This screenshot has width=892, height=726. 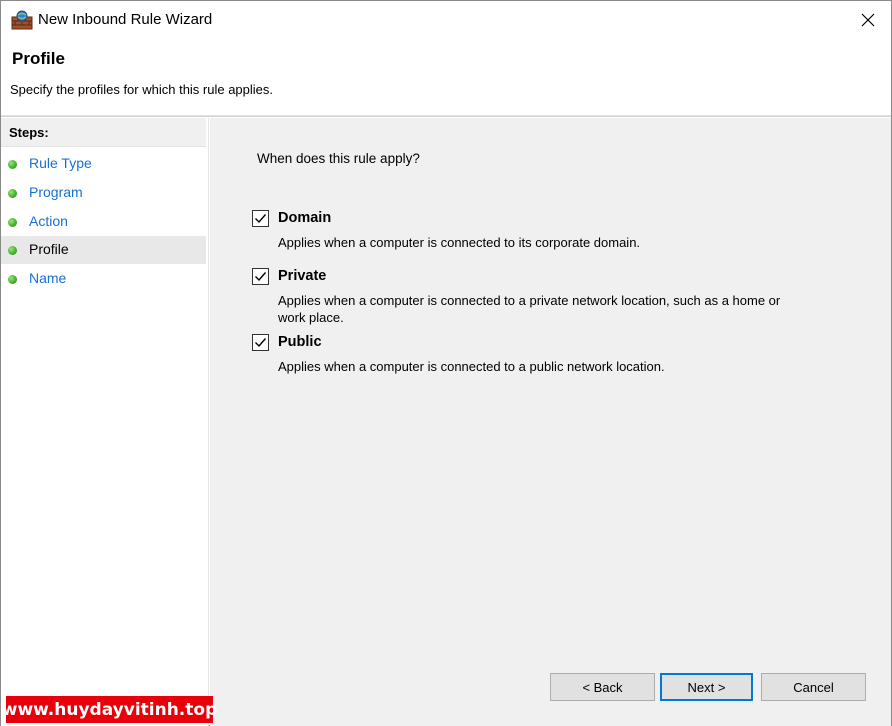 I want to click on steps-title: Steps:, so click(x=103, y=132).